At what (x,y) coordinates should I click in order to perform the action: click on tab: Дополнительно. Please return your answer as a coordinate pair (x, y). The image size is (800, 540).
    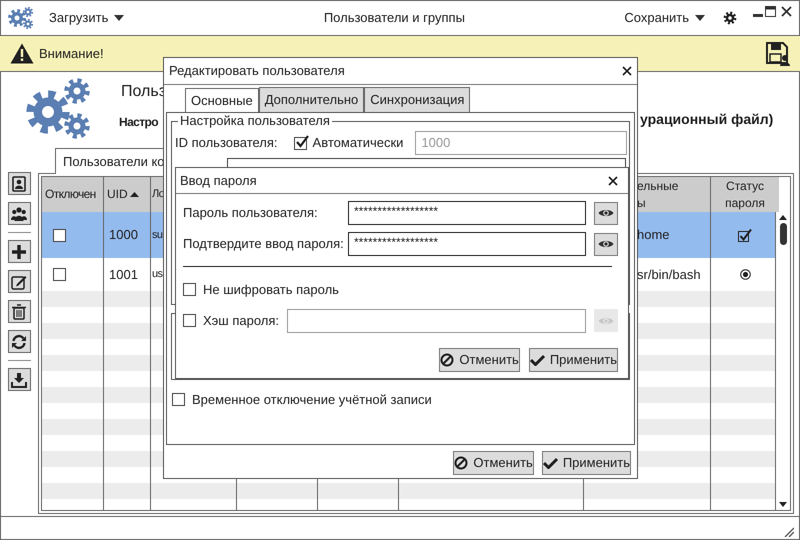
    Looking at the image, I should click on (311, 99).